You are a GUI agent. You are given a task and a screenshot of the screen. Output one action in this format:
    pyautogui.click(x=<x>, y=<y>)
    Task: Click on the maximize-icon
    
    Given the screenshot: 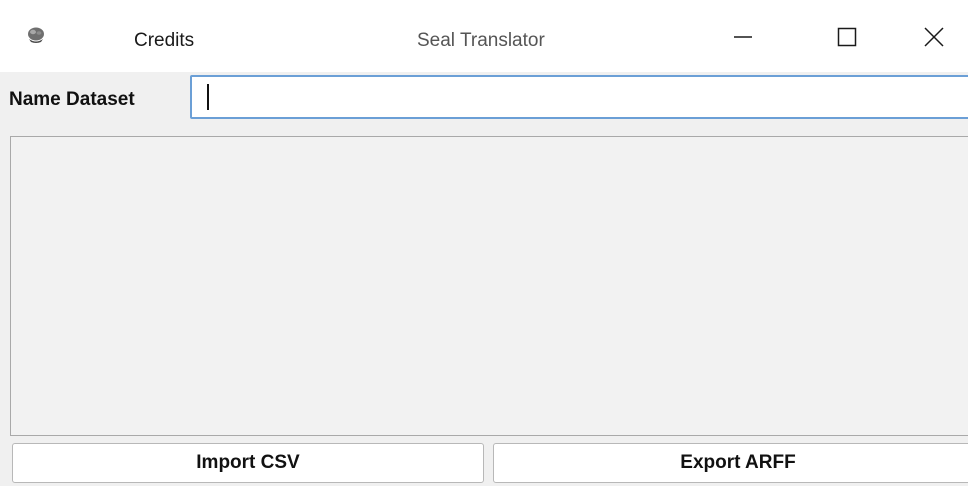 What is the action you would take?
    pyautogui.click(x=847, y=39)
    